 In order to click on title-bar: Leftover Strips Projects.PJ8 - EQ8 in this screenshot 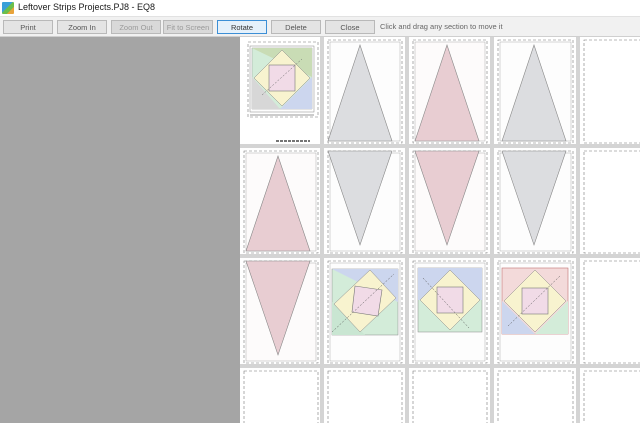, I will do `click(320, 8)`.